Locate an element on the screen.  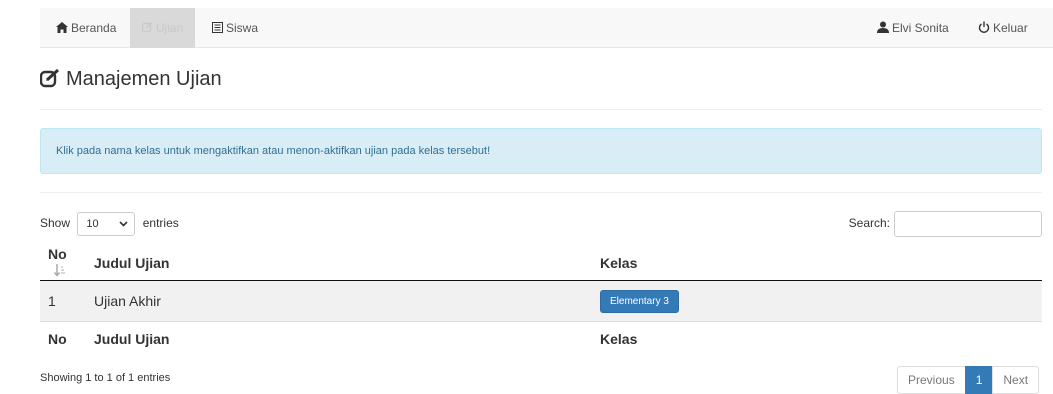
page-length-select: 10 is located at coordinates (106, 223).